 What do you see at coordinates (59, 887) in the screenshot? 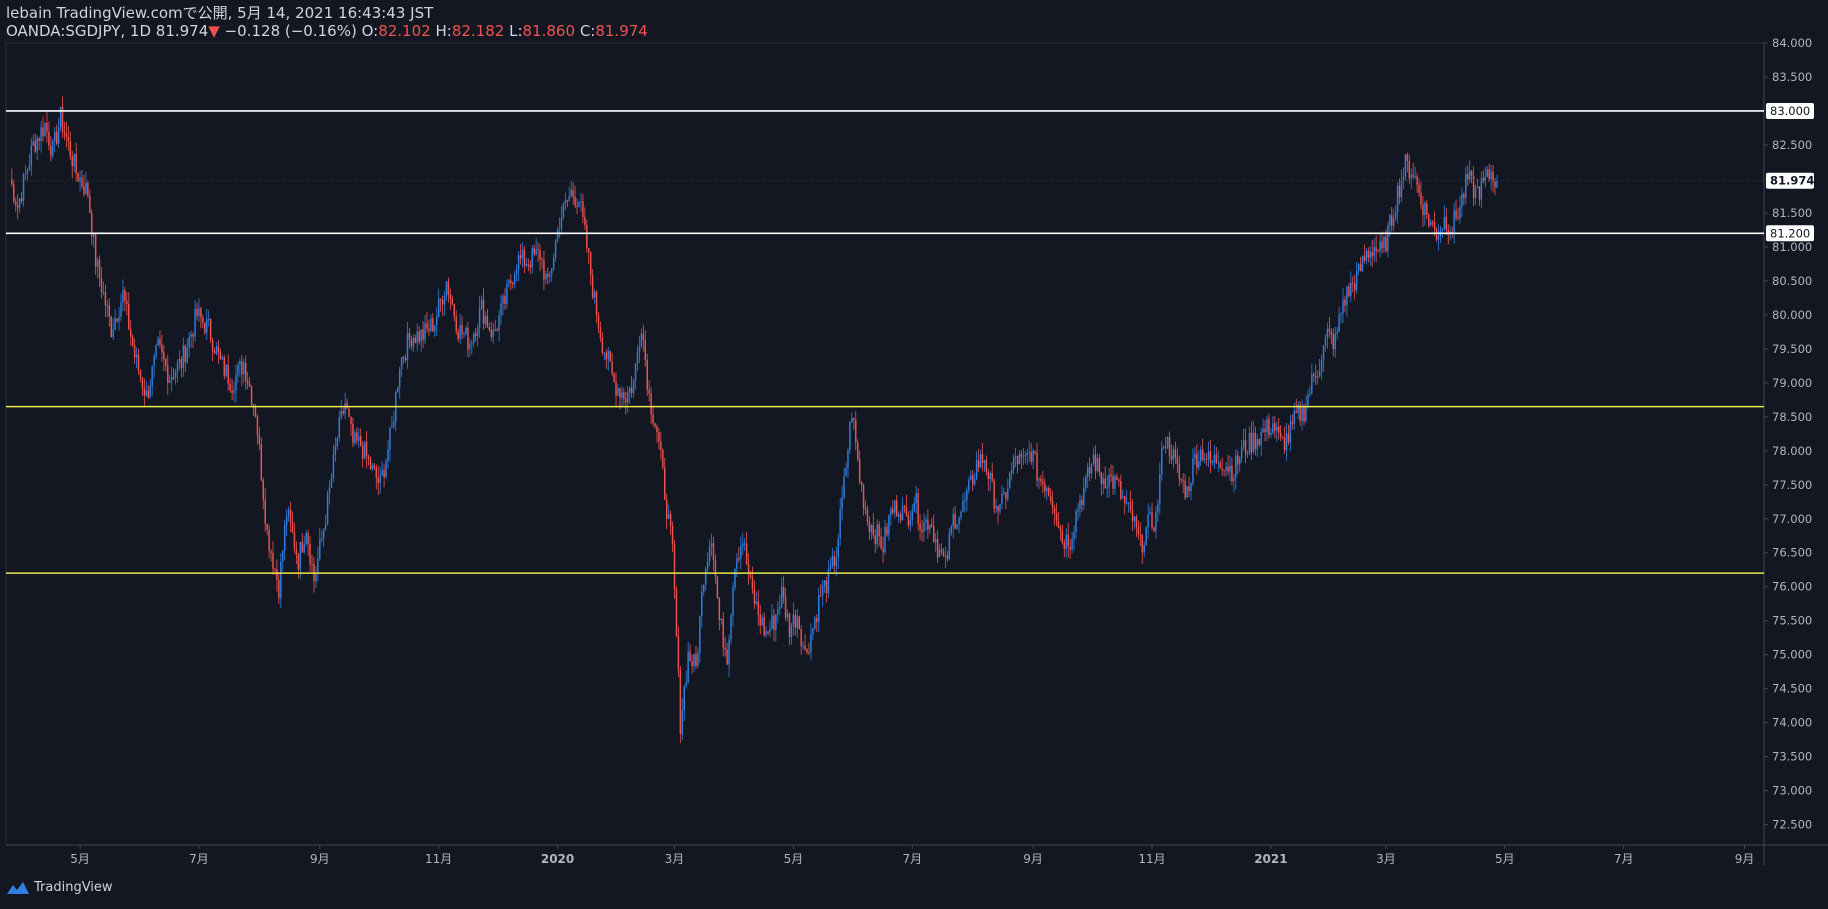
I see `tradingview-footer: TradingView` at bounding box center [59, 887].